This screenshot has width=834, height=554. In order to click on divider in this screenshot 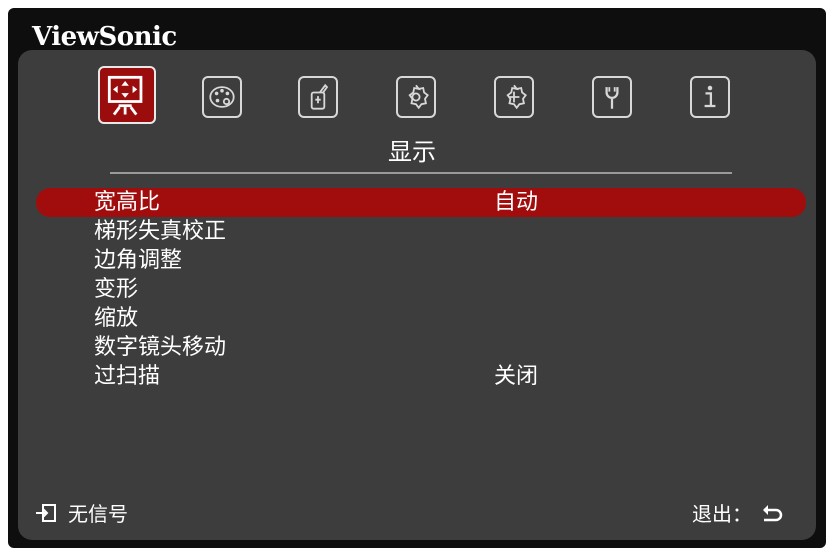, I will do `click(421, 173)`.